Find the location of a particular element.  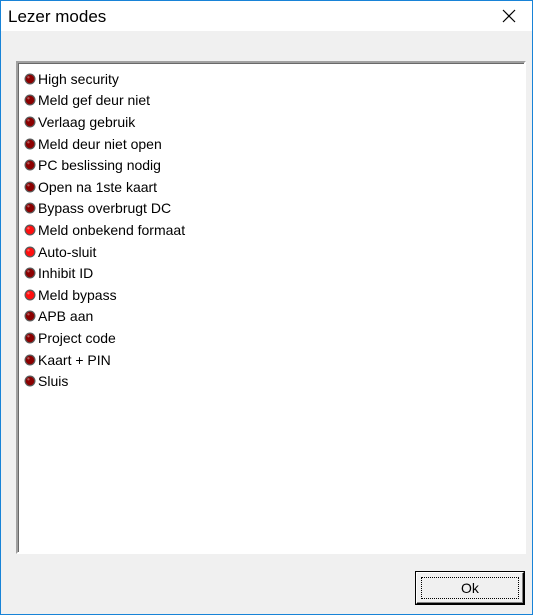

window-title: Lezer modes is located at coordinates (57, 16).